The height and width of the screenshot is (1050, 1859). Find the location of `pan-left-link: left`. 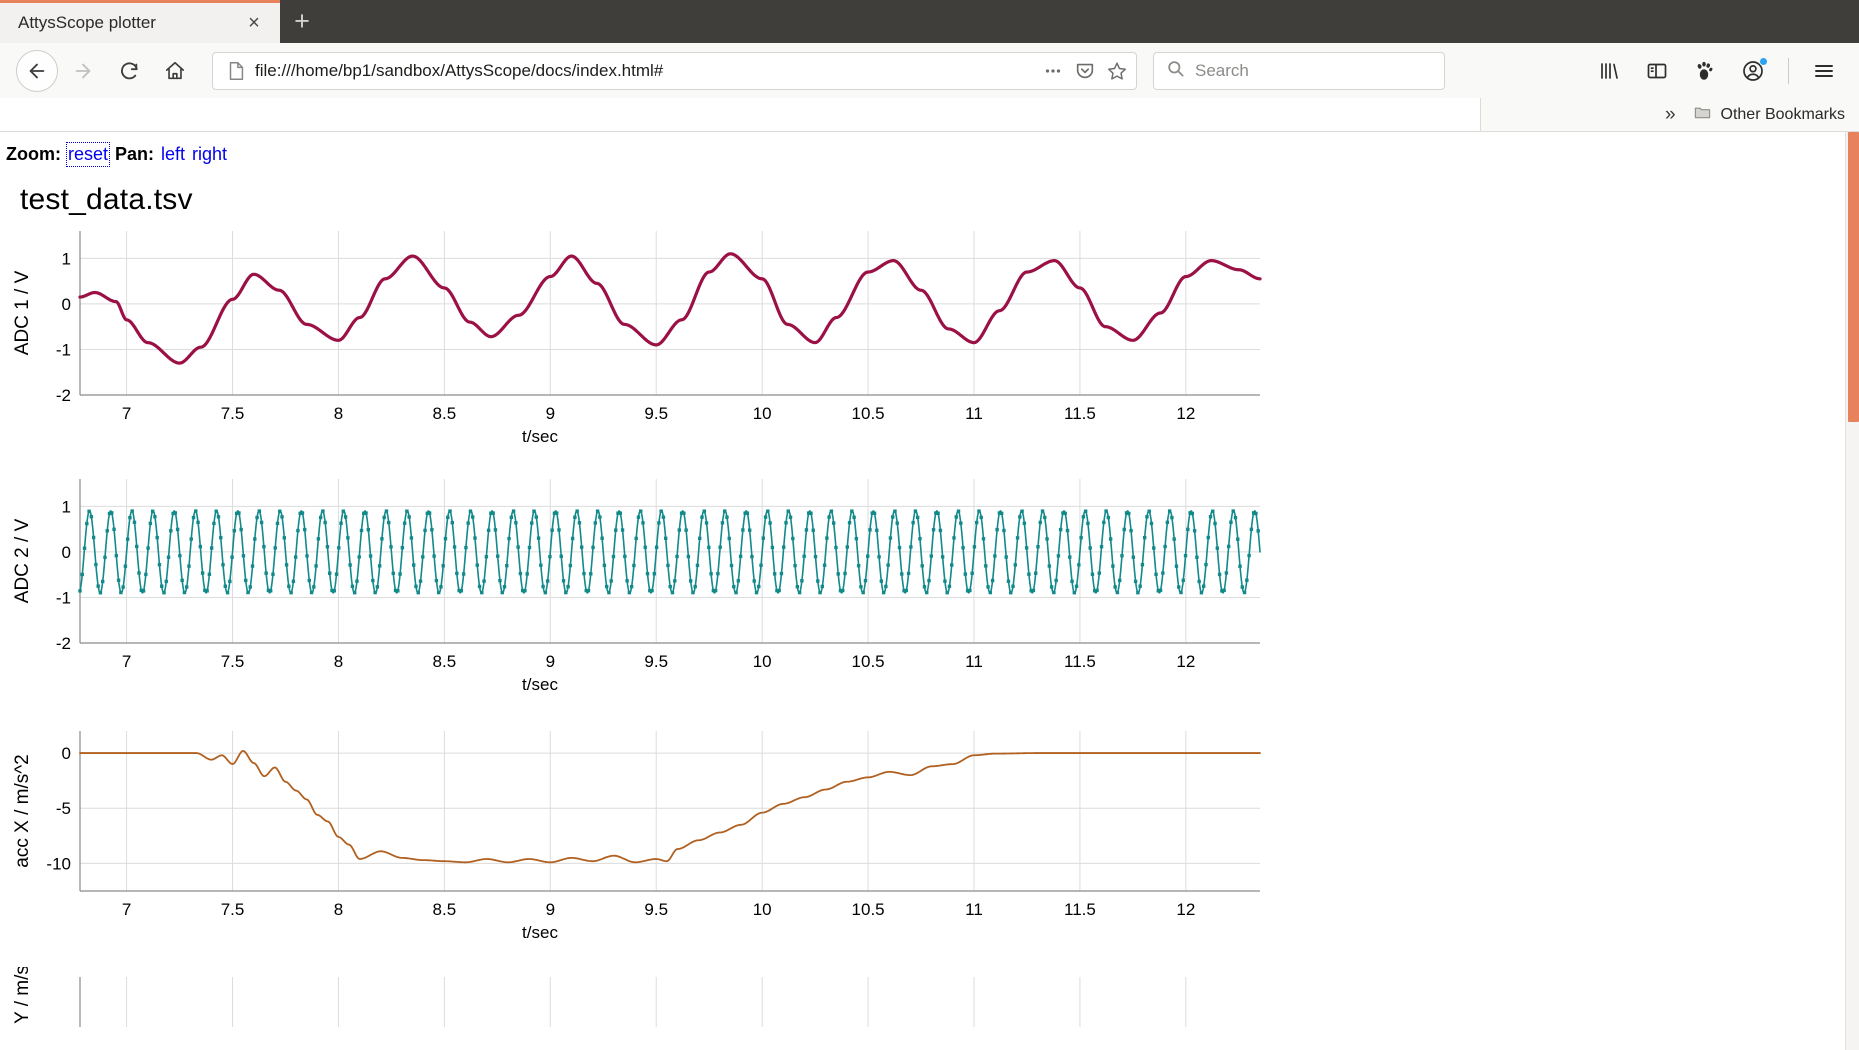

pan-left-link: left is located at coordinates (173, 154).